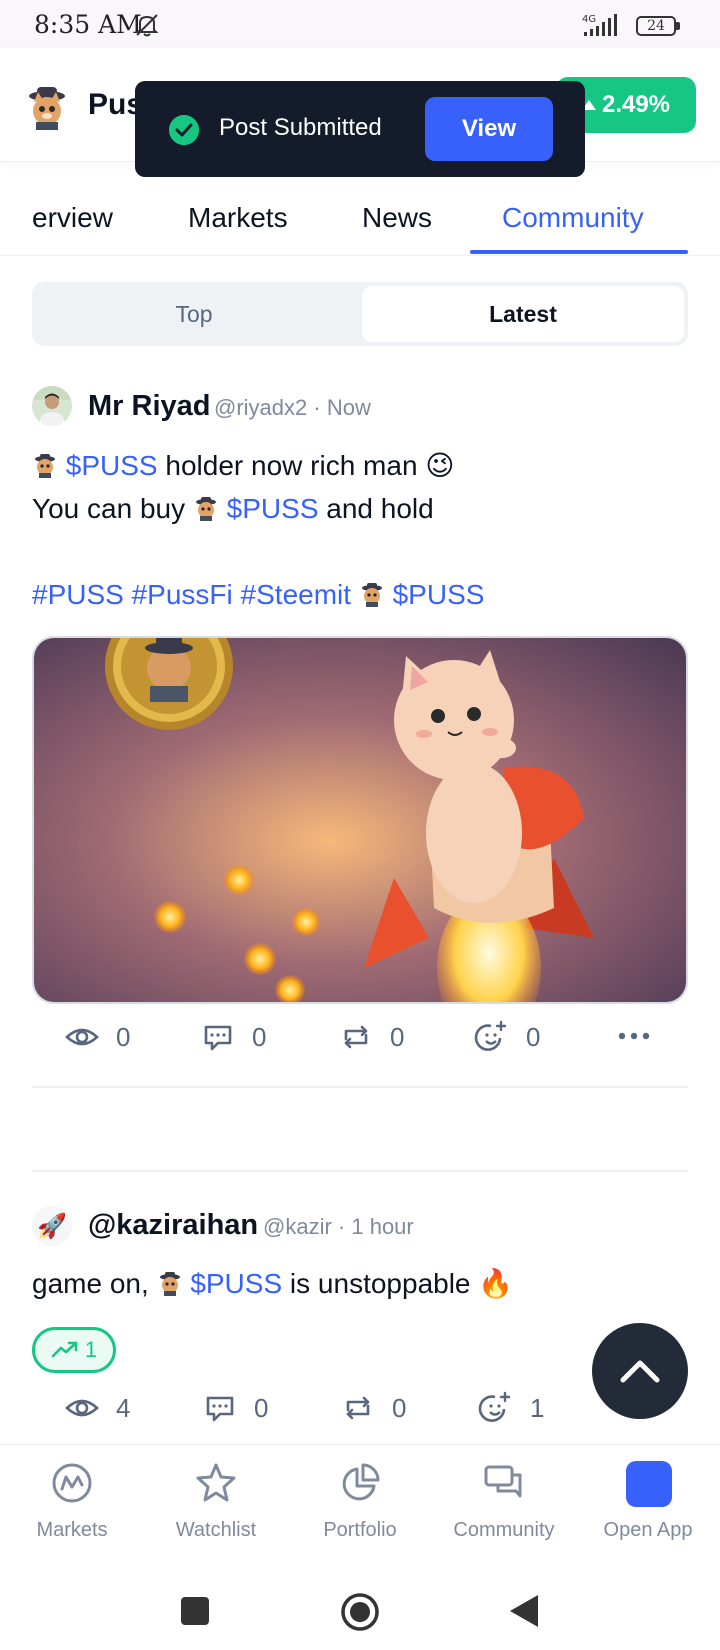 The height and width of the screenshot is (1650, 720). Describe the element at coordinates (360, 1530) in the screenshot. I see `nav-label: Portfolio` at that location.